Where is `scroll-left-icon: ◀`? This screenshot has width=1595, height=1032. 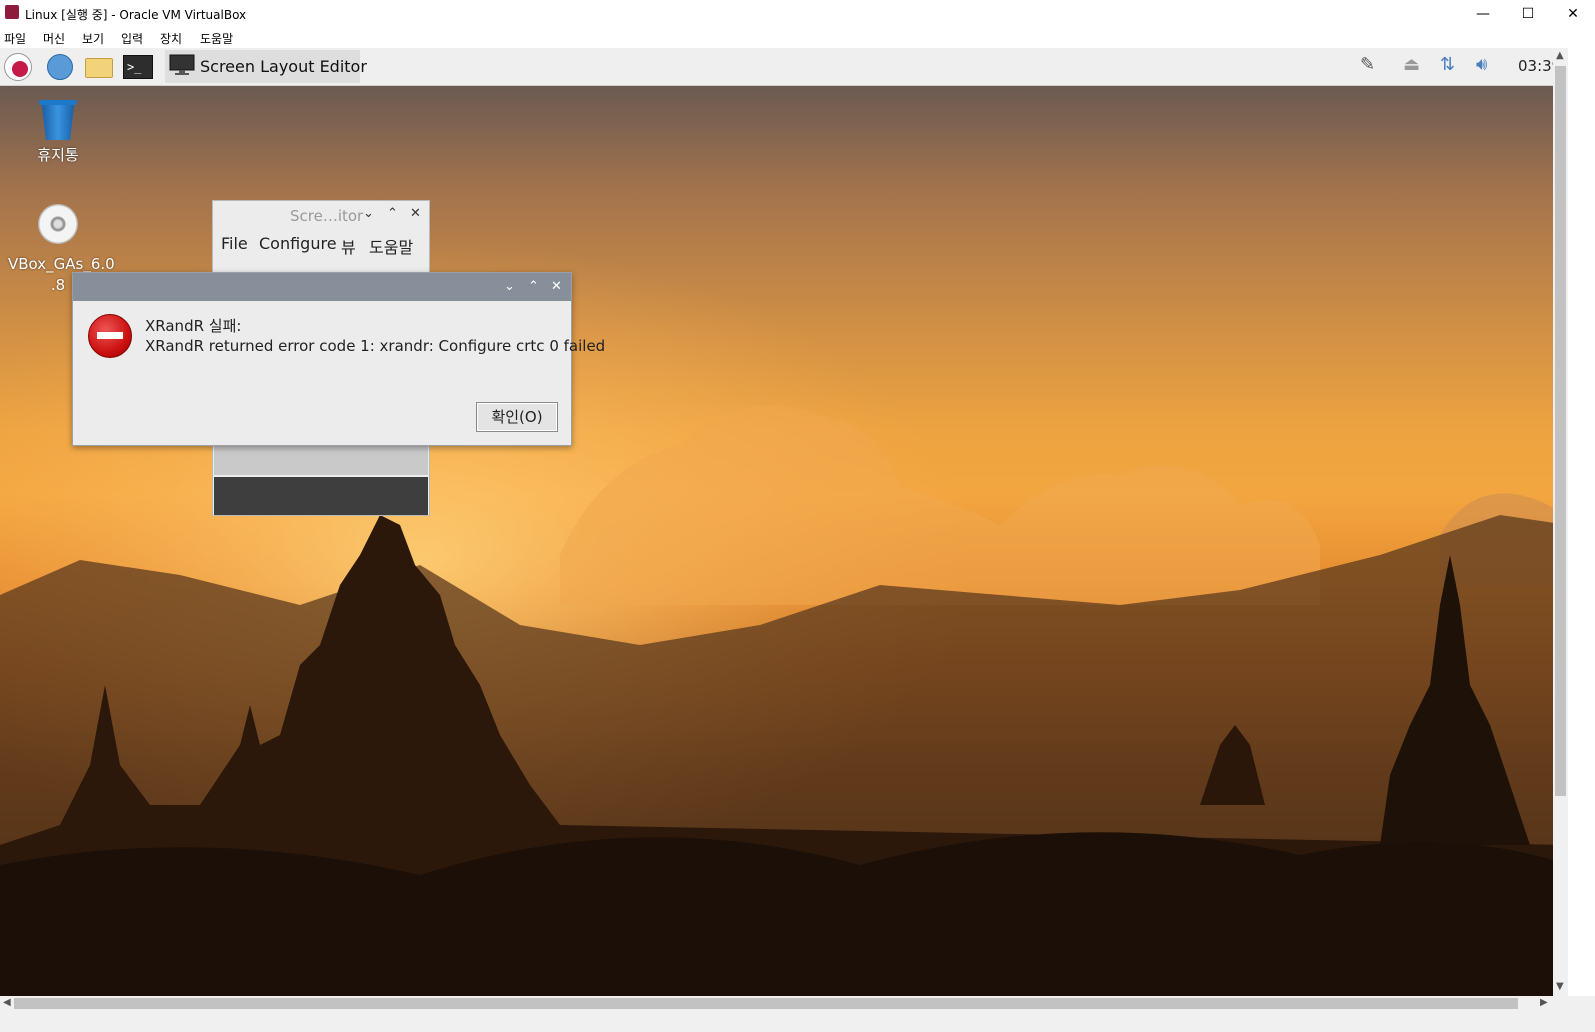 scroll-left-icon: ◀ is located at coordinates (7, 1002).